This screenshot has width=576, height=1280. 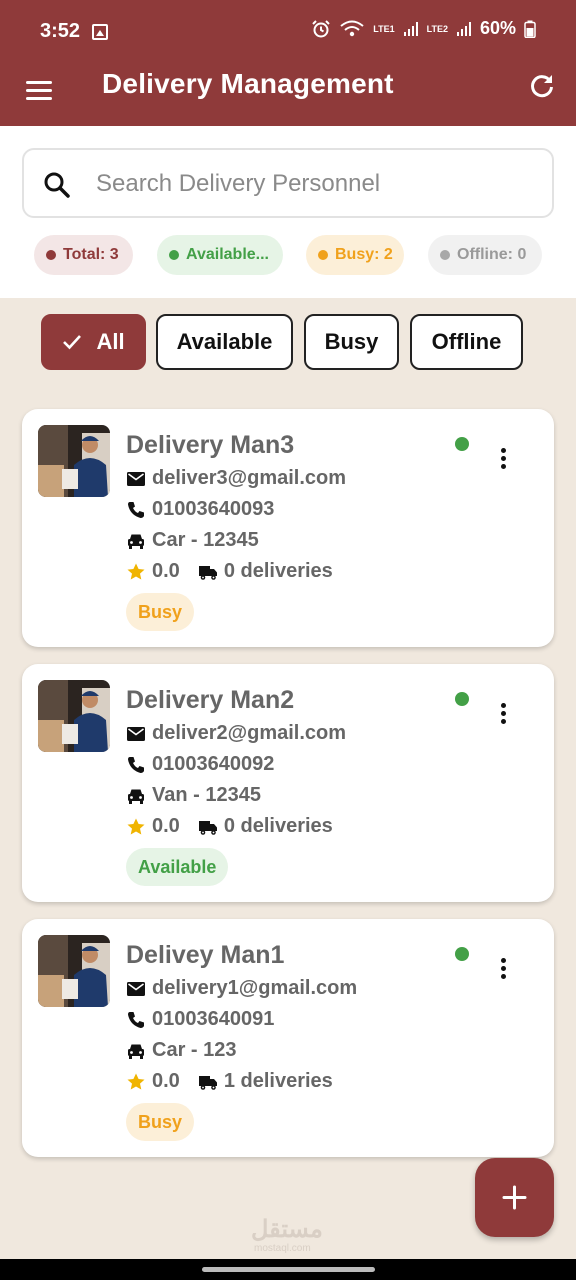 I want to click on search-input, so click(x=311, y=184).